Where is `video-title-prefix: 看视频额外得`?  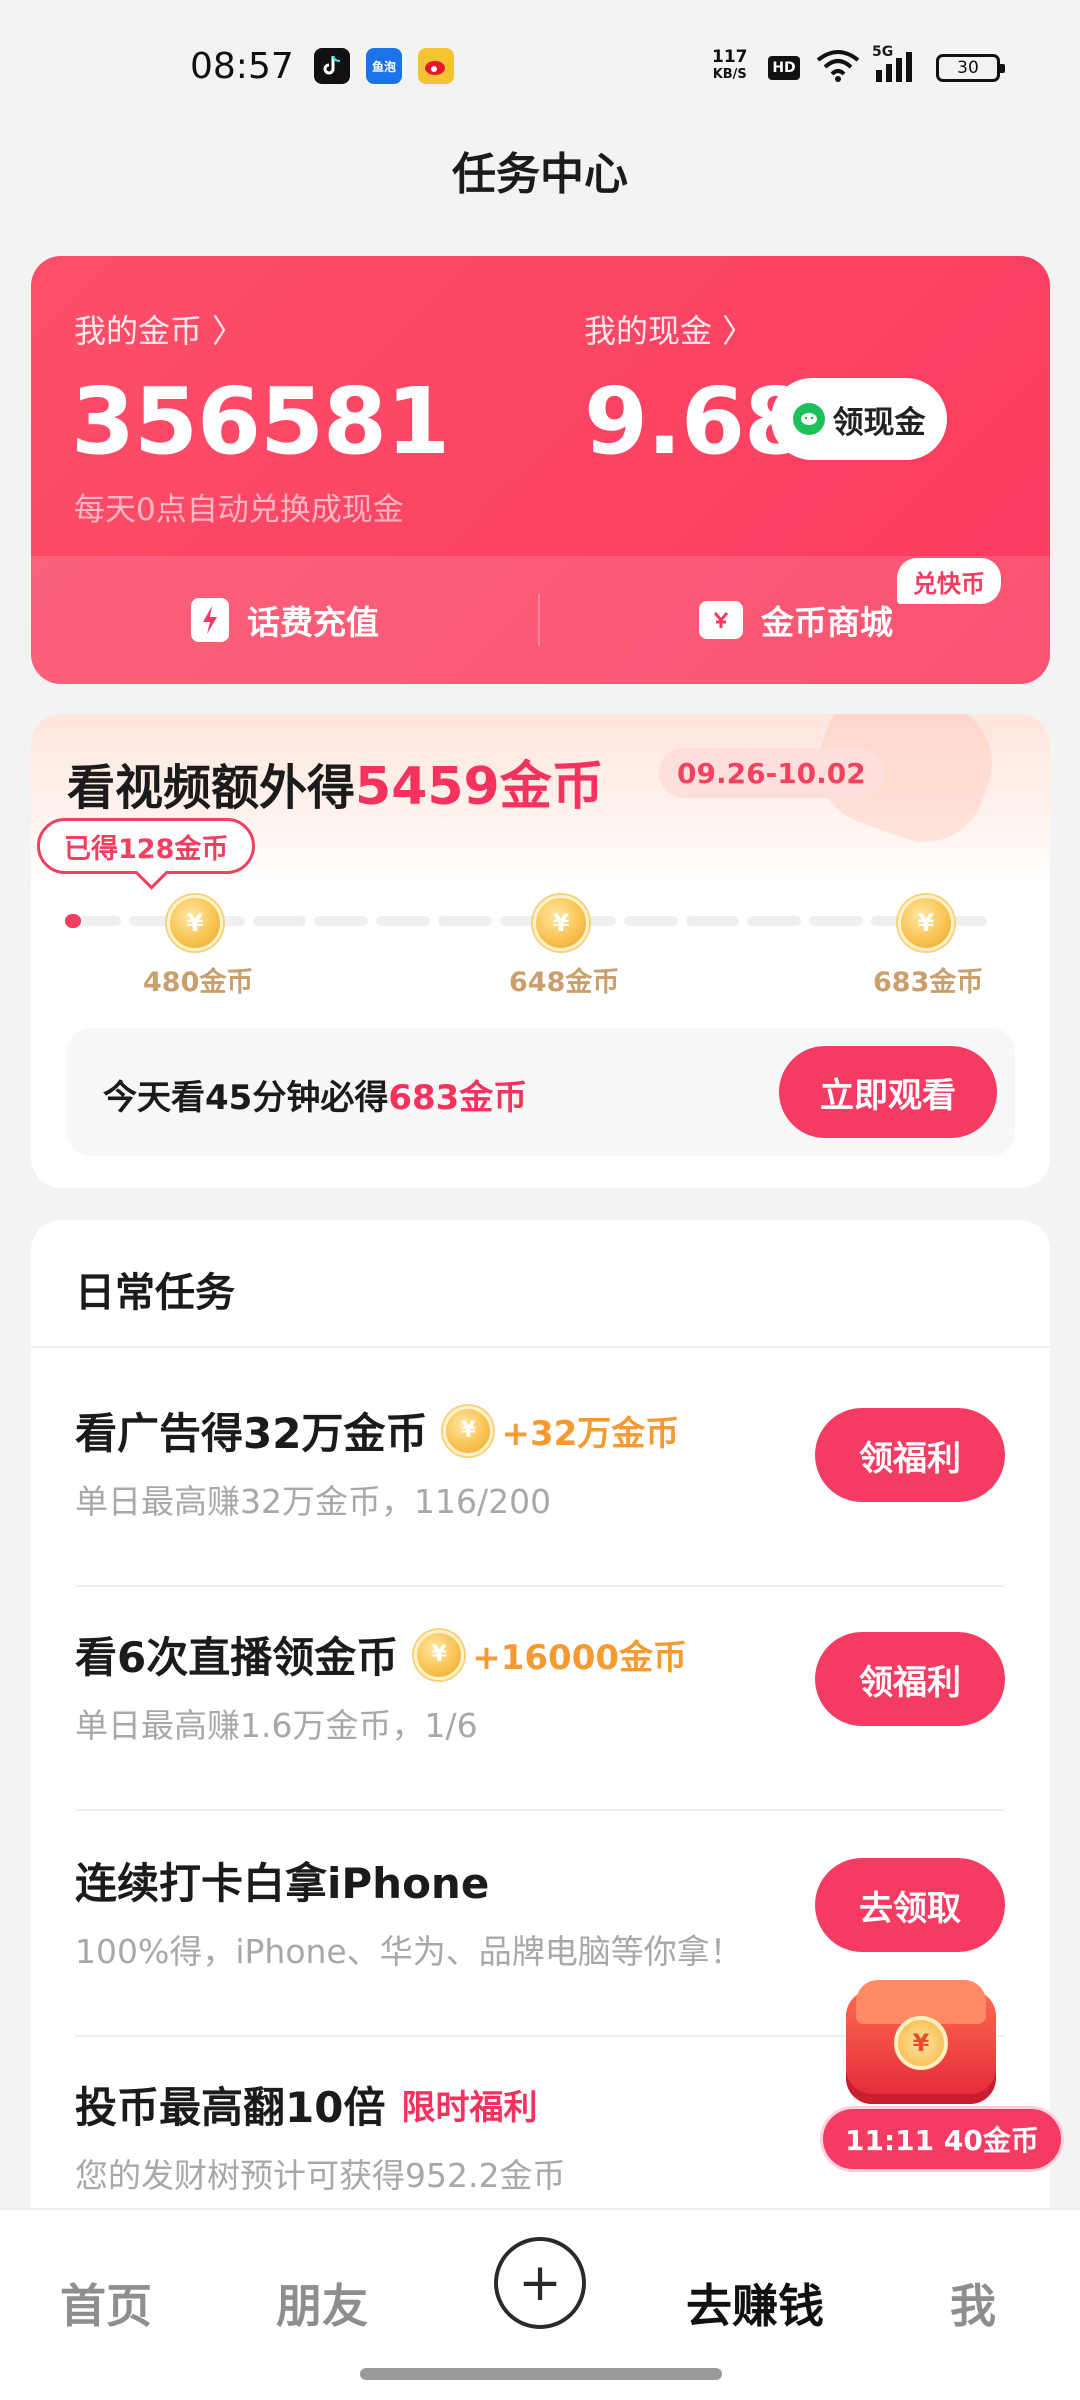 video-title-prefix: 看视频额外得 is located at coordinates (211, 788).